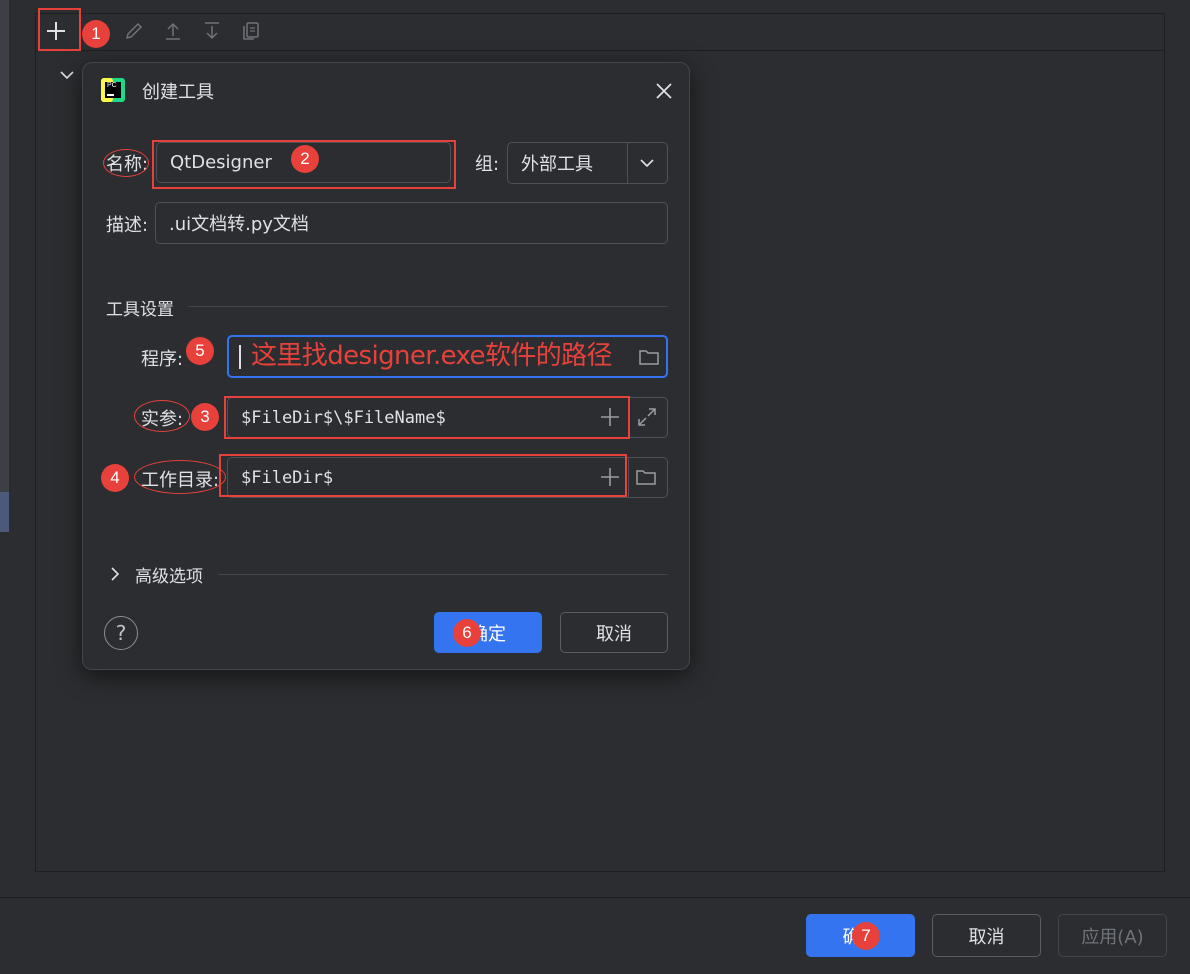 The height and width of the screenshot is (974, 1190). What do you see at coordinates (205, 417) in the screenshot?
I see `step-badge-3: 3` at bounding box center [205, 417].